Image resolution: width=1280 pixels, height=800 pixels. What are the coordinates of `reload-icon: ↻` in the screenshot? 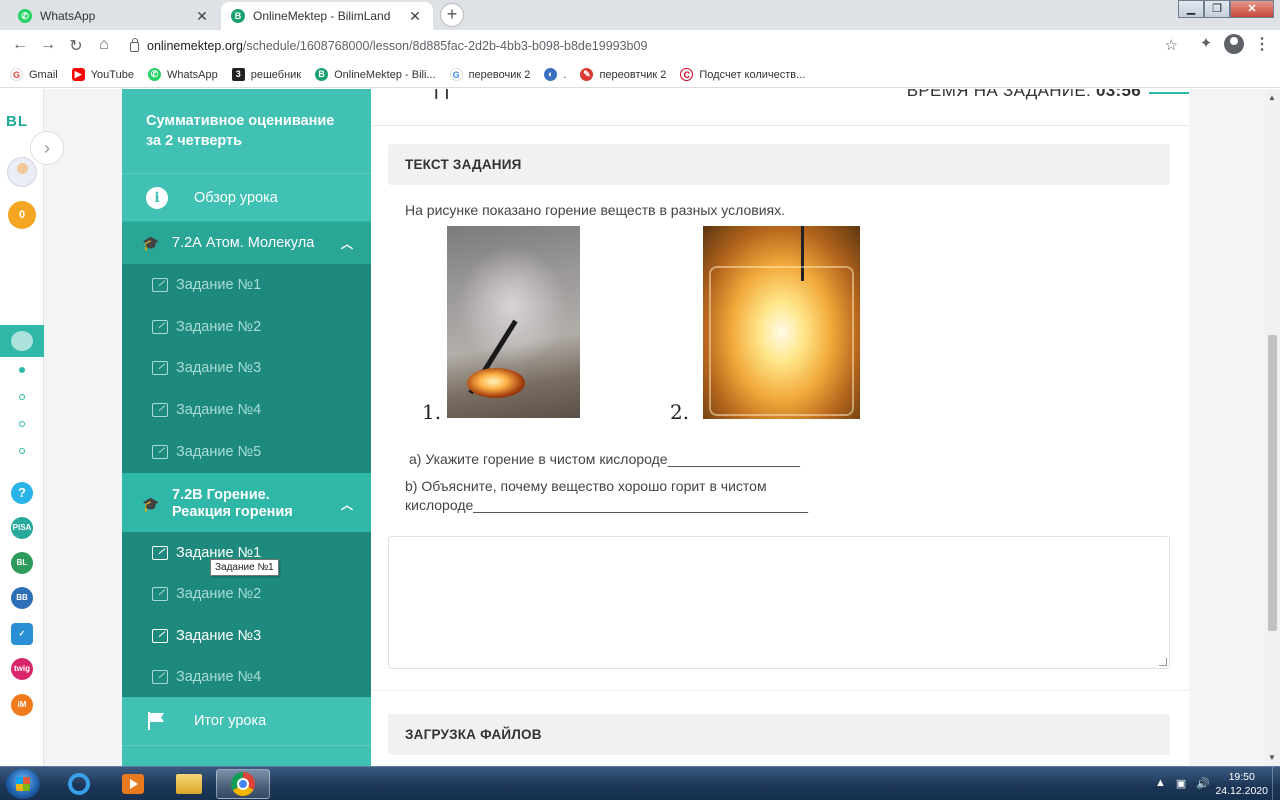 It's located at (76, 46).